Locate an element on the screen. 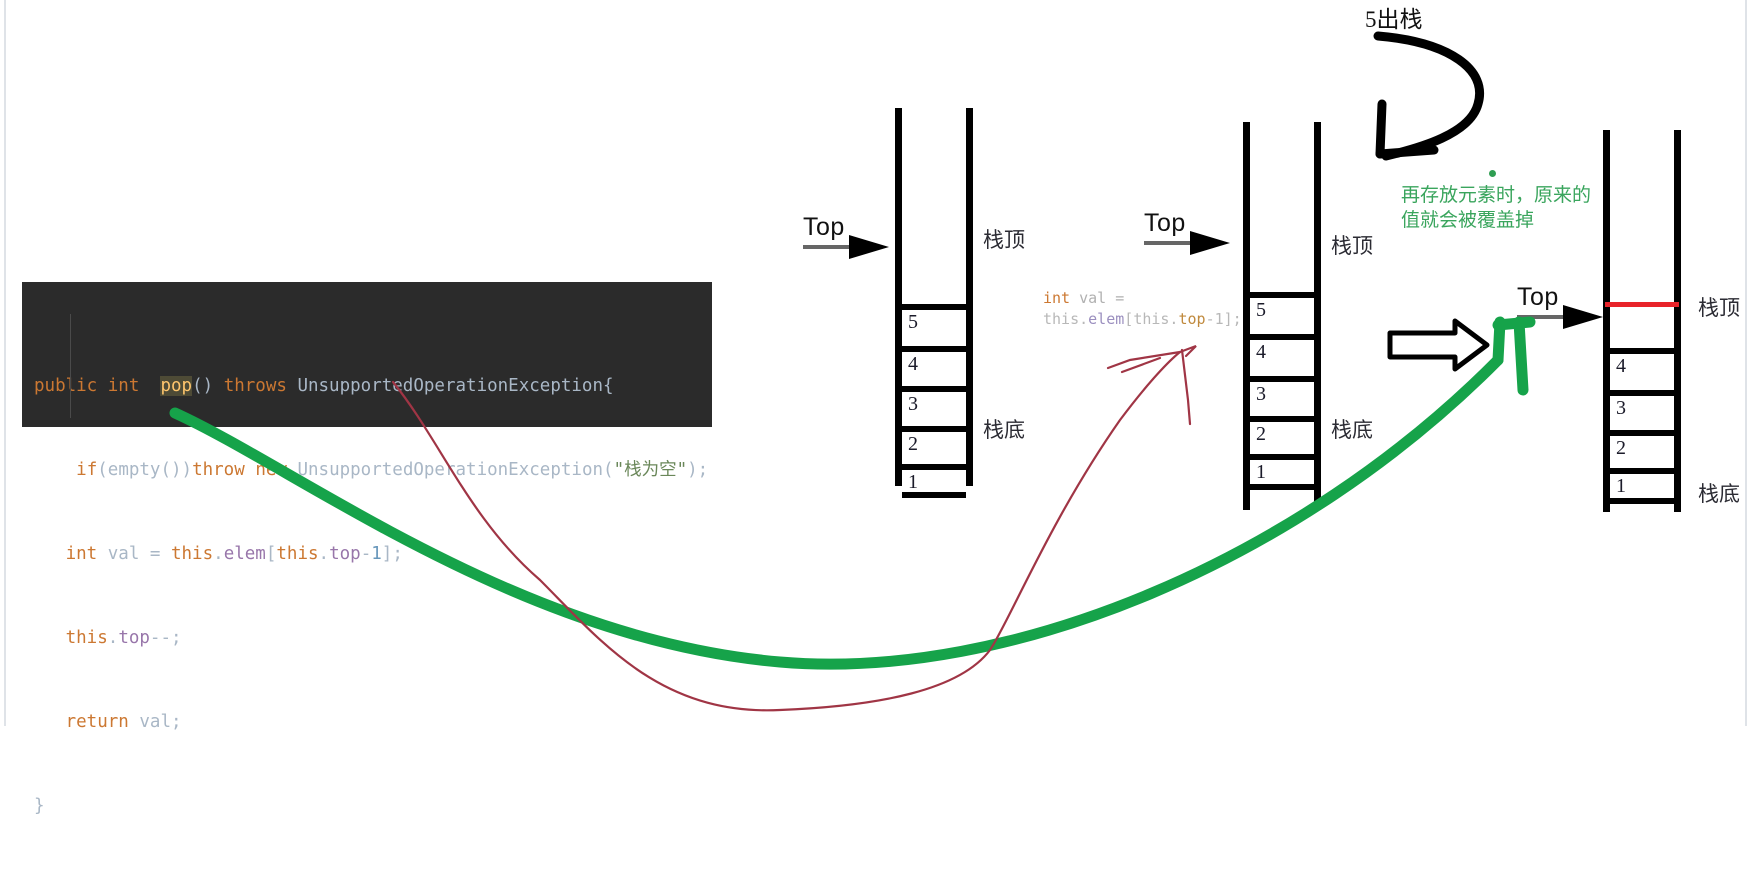 The height and width of the screenshot is (876, 1761). red-scribble-branch-c is located at coordinates (1186, 387).